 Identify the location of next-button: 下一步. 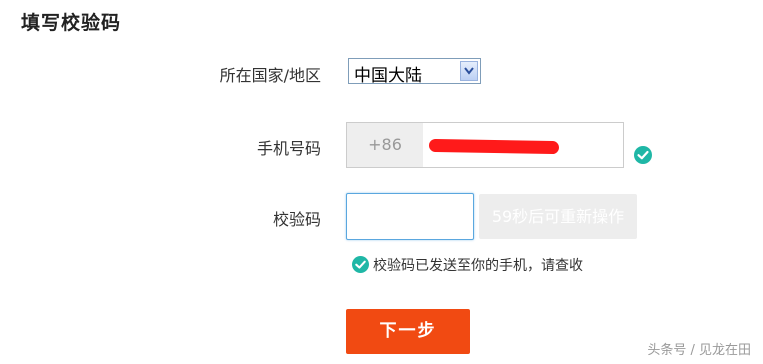
(408, 331).